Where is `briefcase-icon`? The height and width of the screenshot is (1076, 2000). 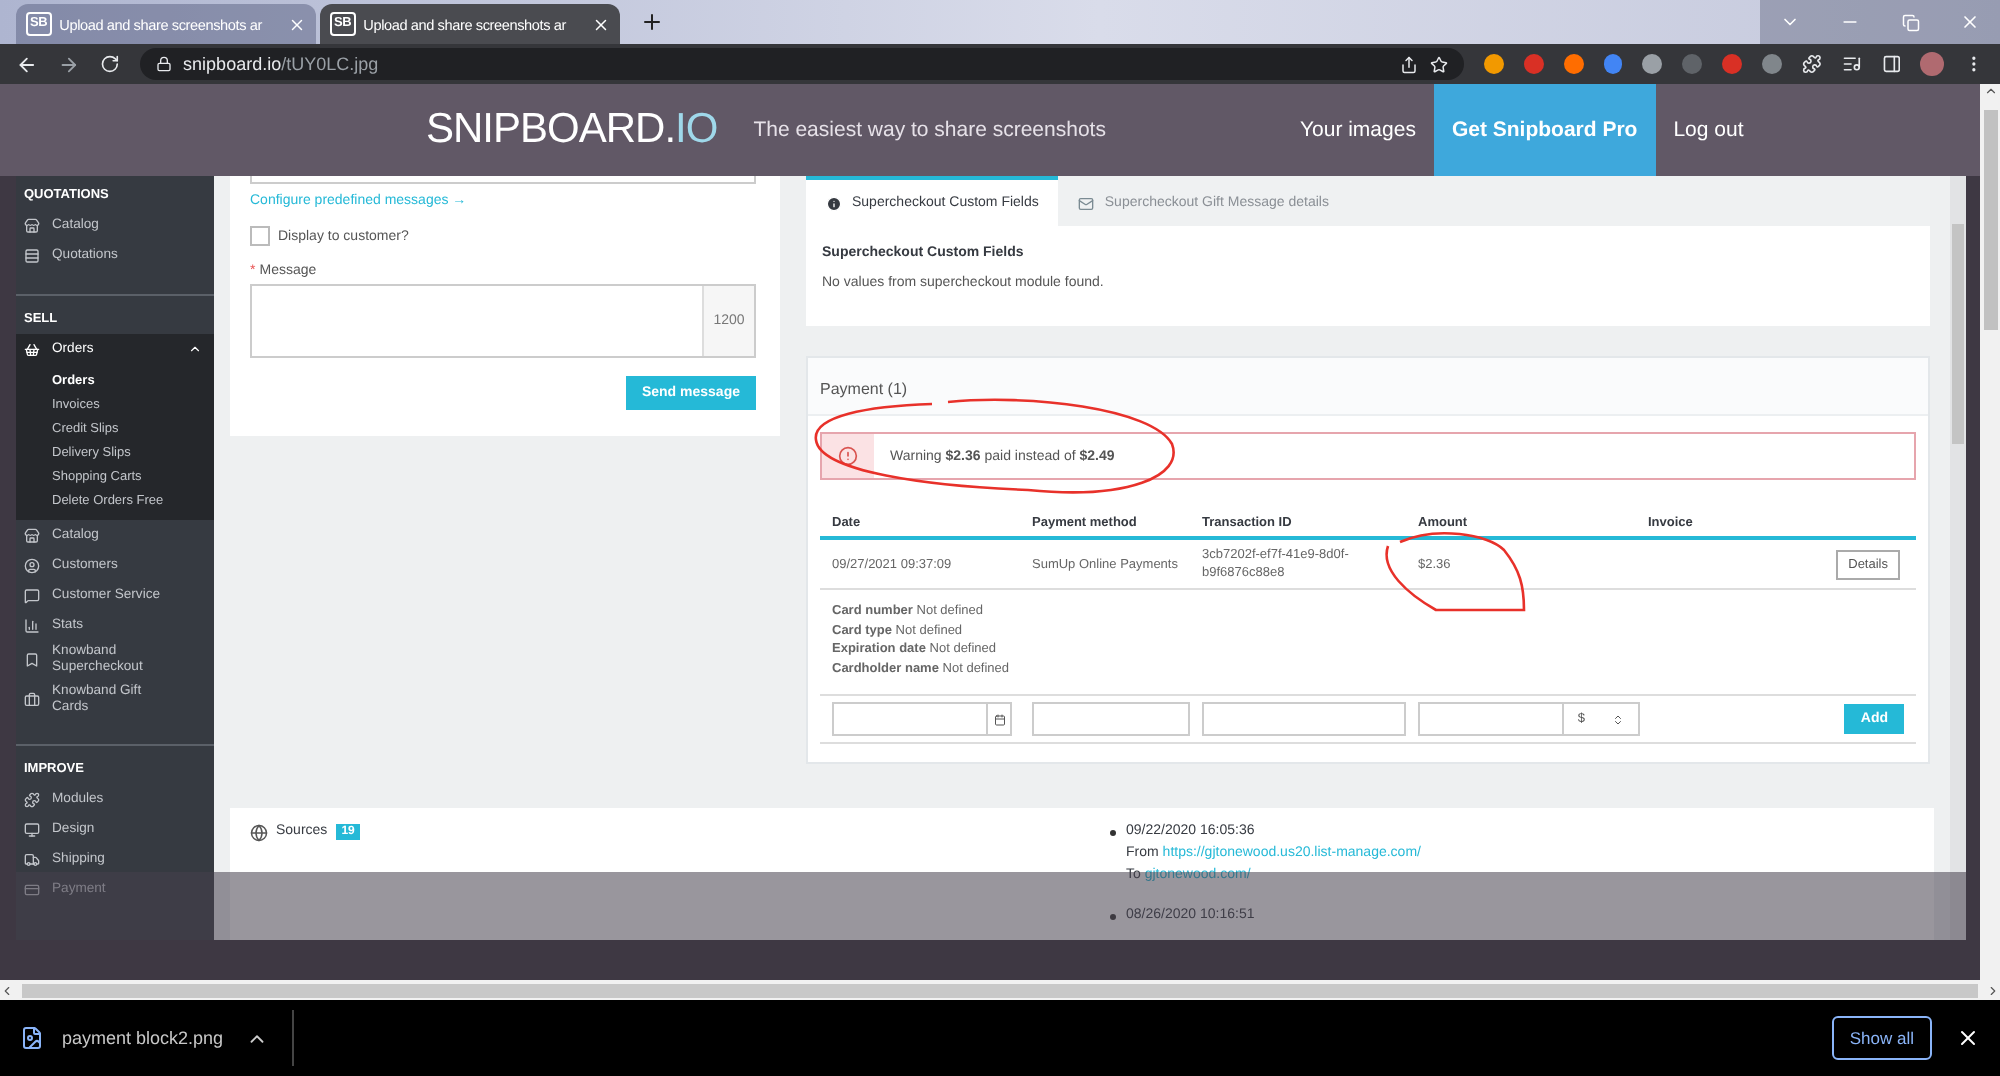
briefcase-icon is located at coordinates (32, 700).